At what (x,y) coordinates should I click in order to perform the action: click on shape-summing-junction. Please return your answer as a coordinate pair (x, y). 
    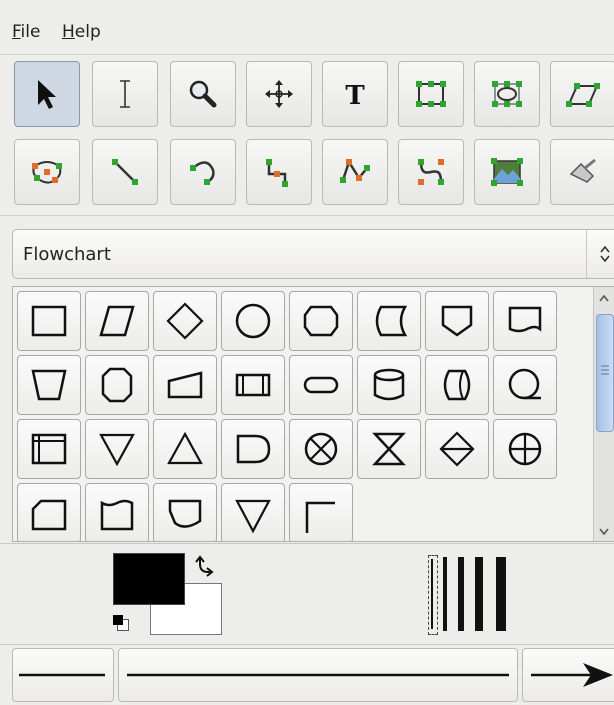
    Looking at the image, I should click on (321, 449).